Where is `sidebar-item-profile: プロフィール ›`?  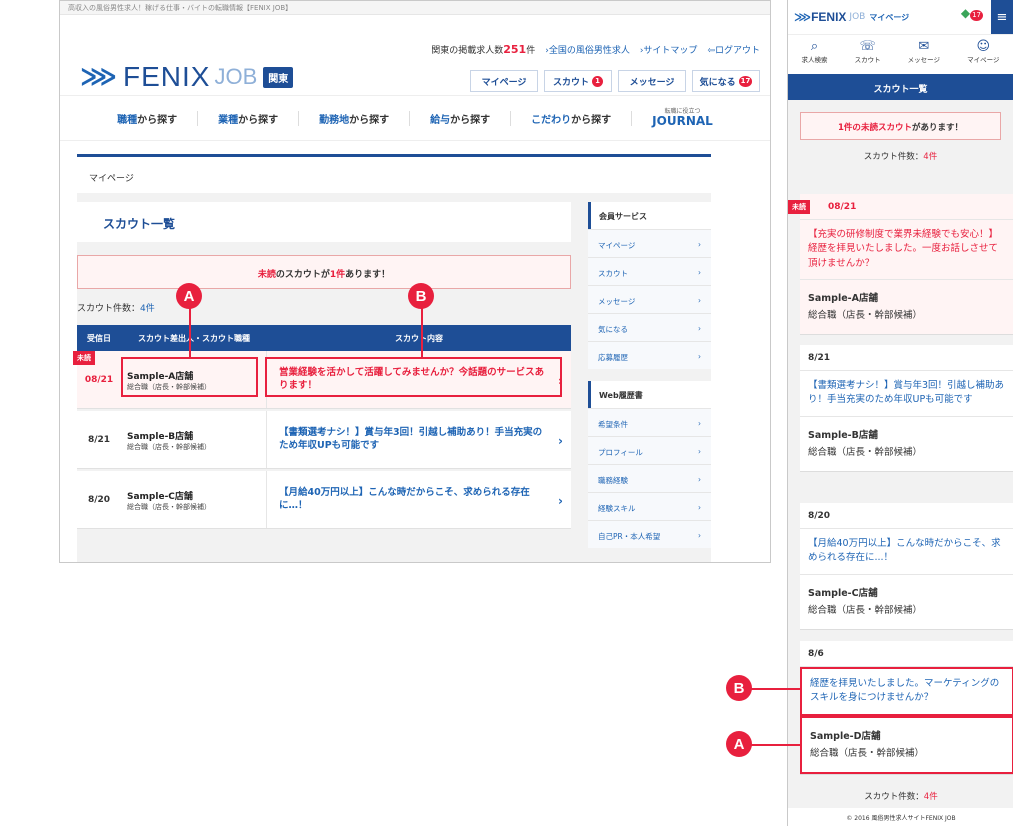 sidebar-item-profile: プロフィール › is located at coordinates (649, 450).